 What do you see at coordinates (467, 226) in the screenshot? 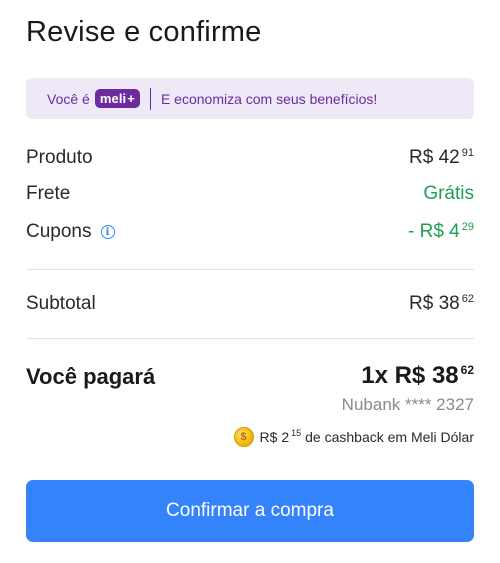
I see `cupons-value-cents: 29` at bounding box center [467, 226].